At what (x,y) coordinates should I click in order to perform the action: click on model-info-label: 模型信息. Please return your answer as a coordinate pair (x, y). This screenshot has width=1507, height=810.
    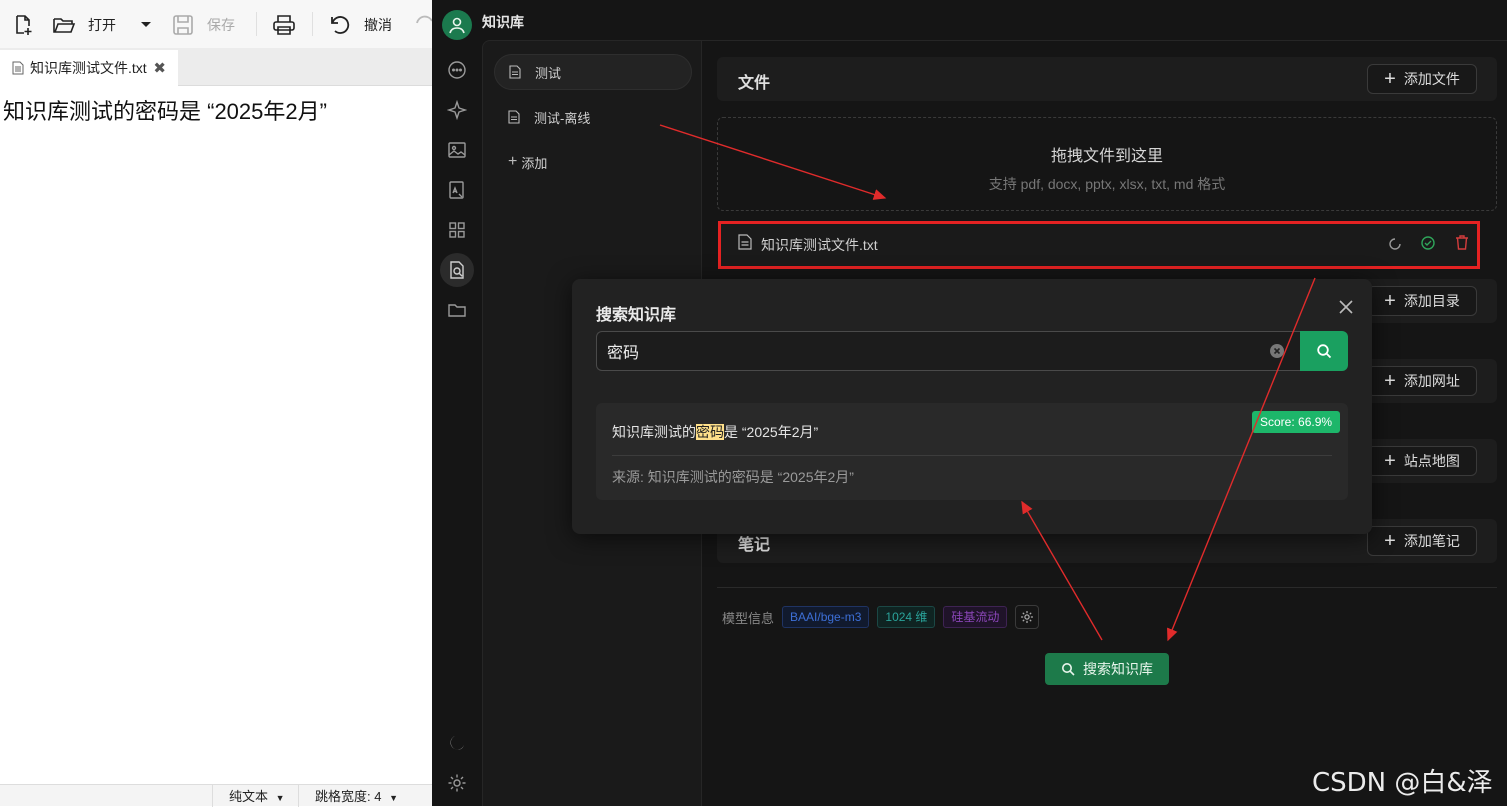
    Looking at the image, I should click on (748, 618).